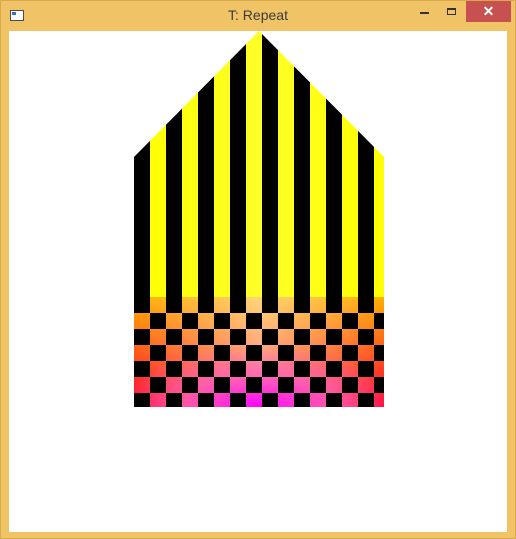  I want to click on close-icon: ✕, so click(488, 11).